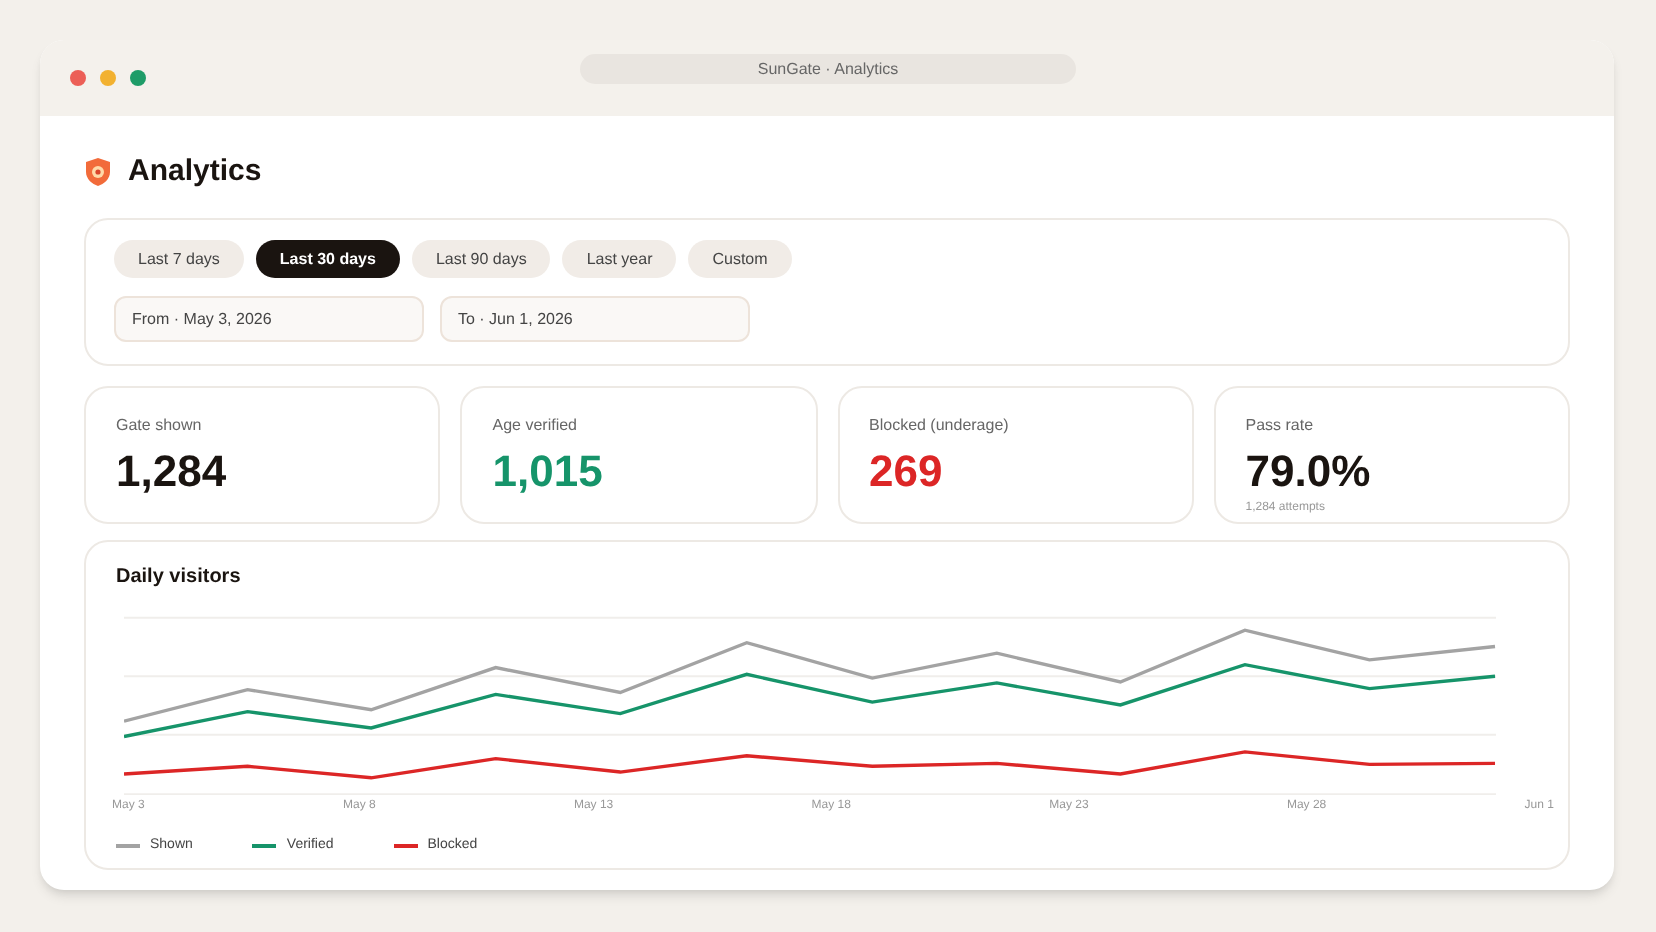  Describe the element at coordinates (327, 259) in the screenshot. I see `range-tab: Last 30 days` at that location.